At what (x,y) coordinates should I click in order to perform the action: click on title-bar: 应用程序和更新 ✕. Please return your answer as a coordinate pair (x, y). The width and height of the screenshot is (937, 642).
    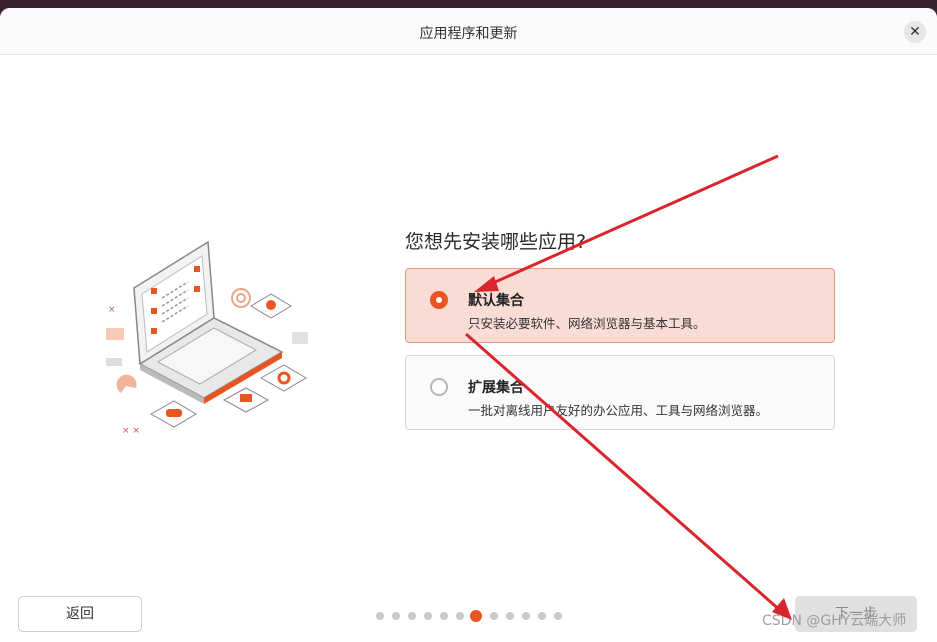
    Looking at the image, I should click on (468, 31).